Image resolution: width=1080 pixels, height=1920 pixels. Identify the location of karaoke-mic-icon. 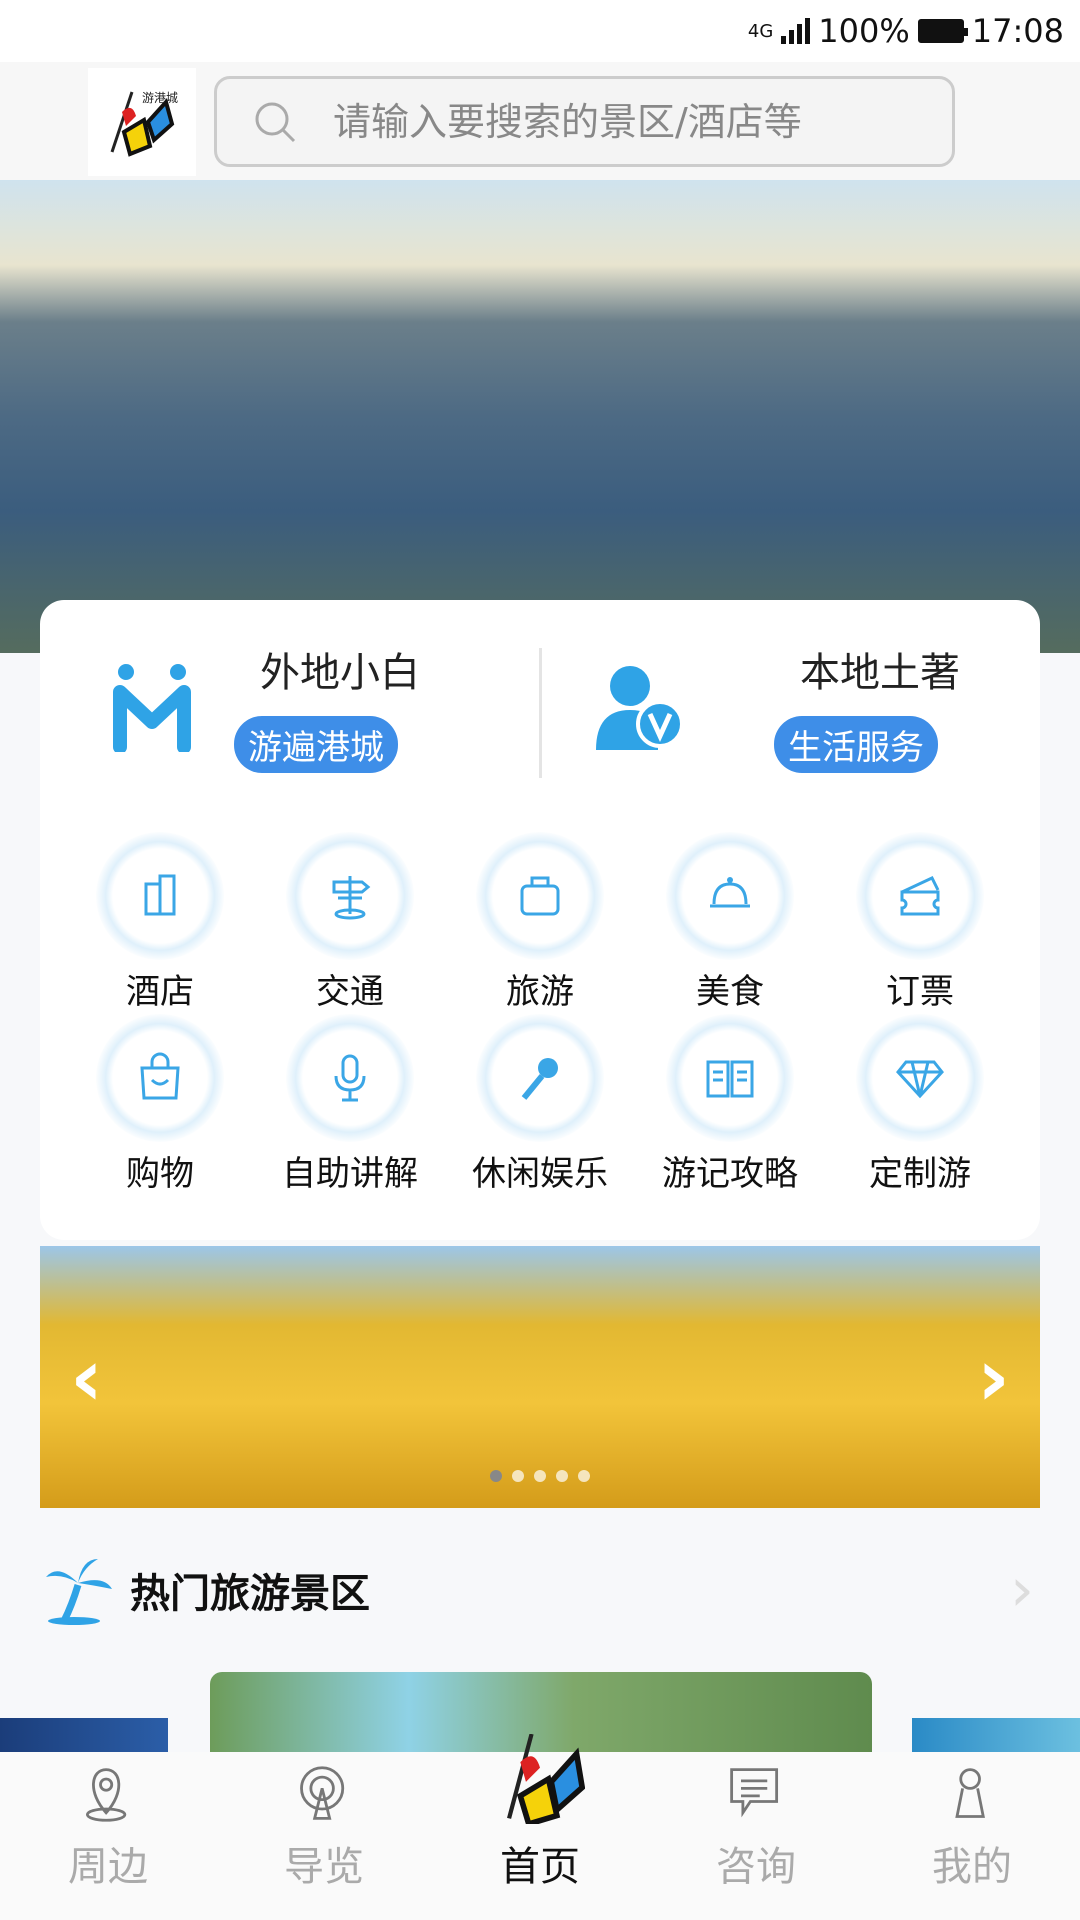
(540, 1078).